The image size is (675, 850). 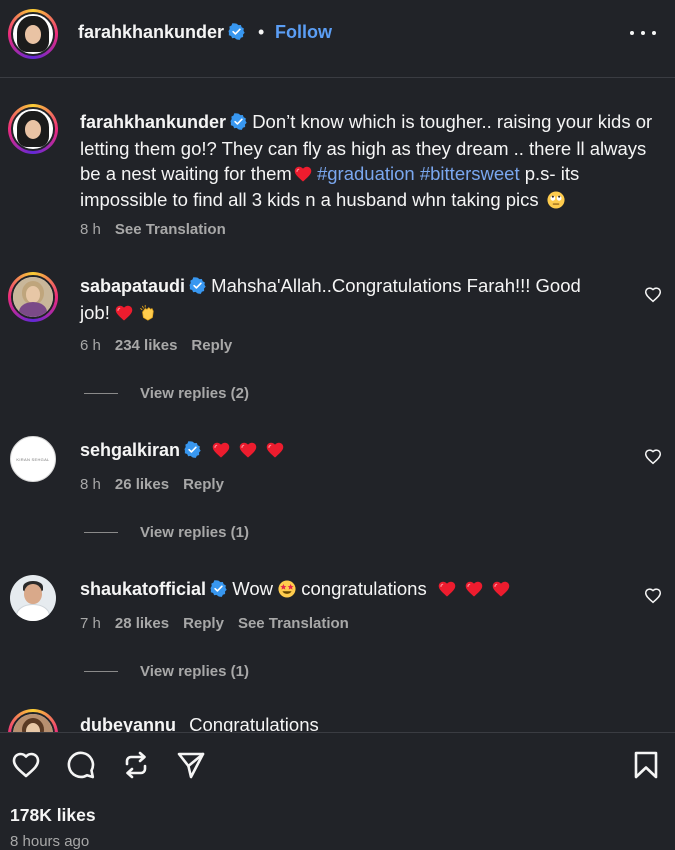 What do you see at coordinates (643, 33) in the screenshot?
I see `more-options-icon` at bounding box center [643, 33].